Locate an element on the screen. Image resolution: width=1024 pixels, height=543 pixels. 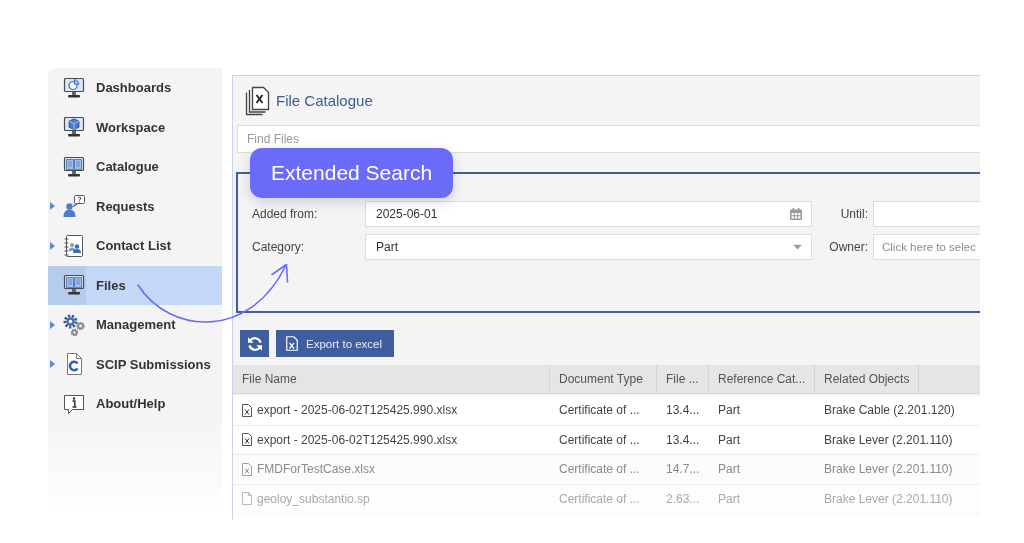
table-row: export - 2025-06-02T125425.990.xlsx Certificate of ... 13.4... Part Brake Lever (2.201.110) is located at coordinates (606, 440).